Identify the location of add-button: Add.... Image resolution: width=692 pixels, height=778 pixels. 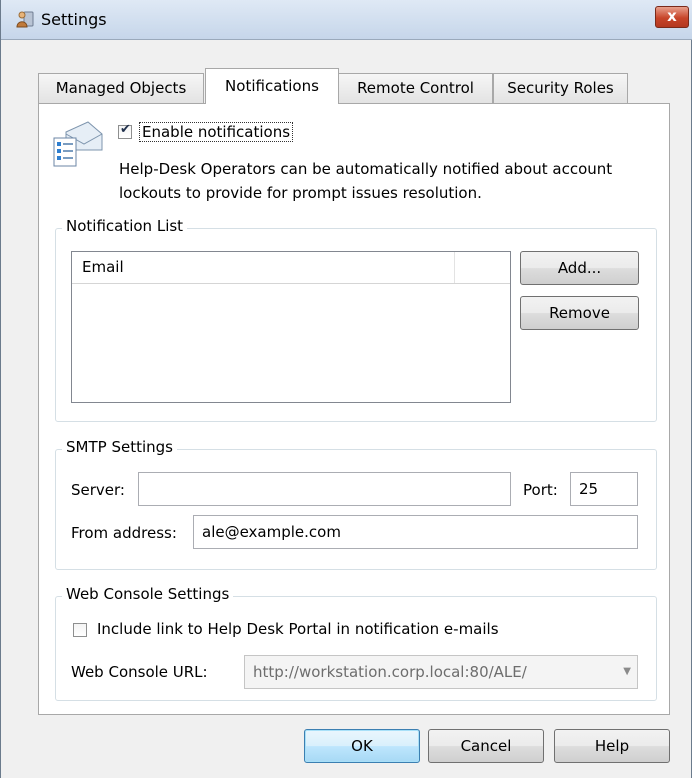
(579, 268).